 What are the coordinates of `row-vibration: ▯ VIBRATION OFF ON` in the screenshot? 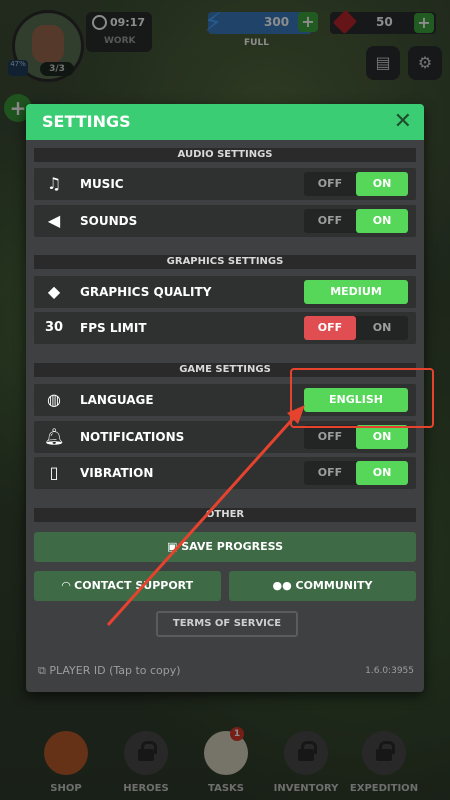 It's located at (225, 473).